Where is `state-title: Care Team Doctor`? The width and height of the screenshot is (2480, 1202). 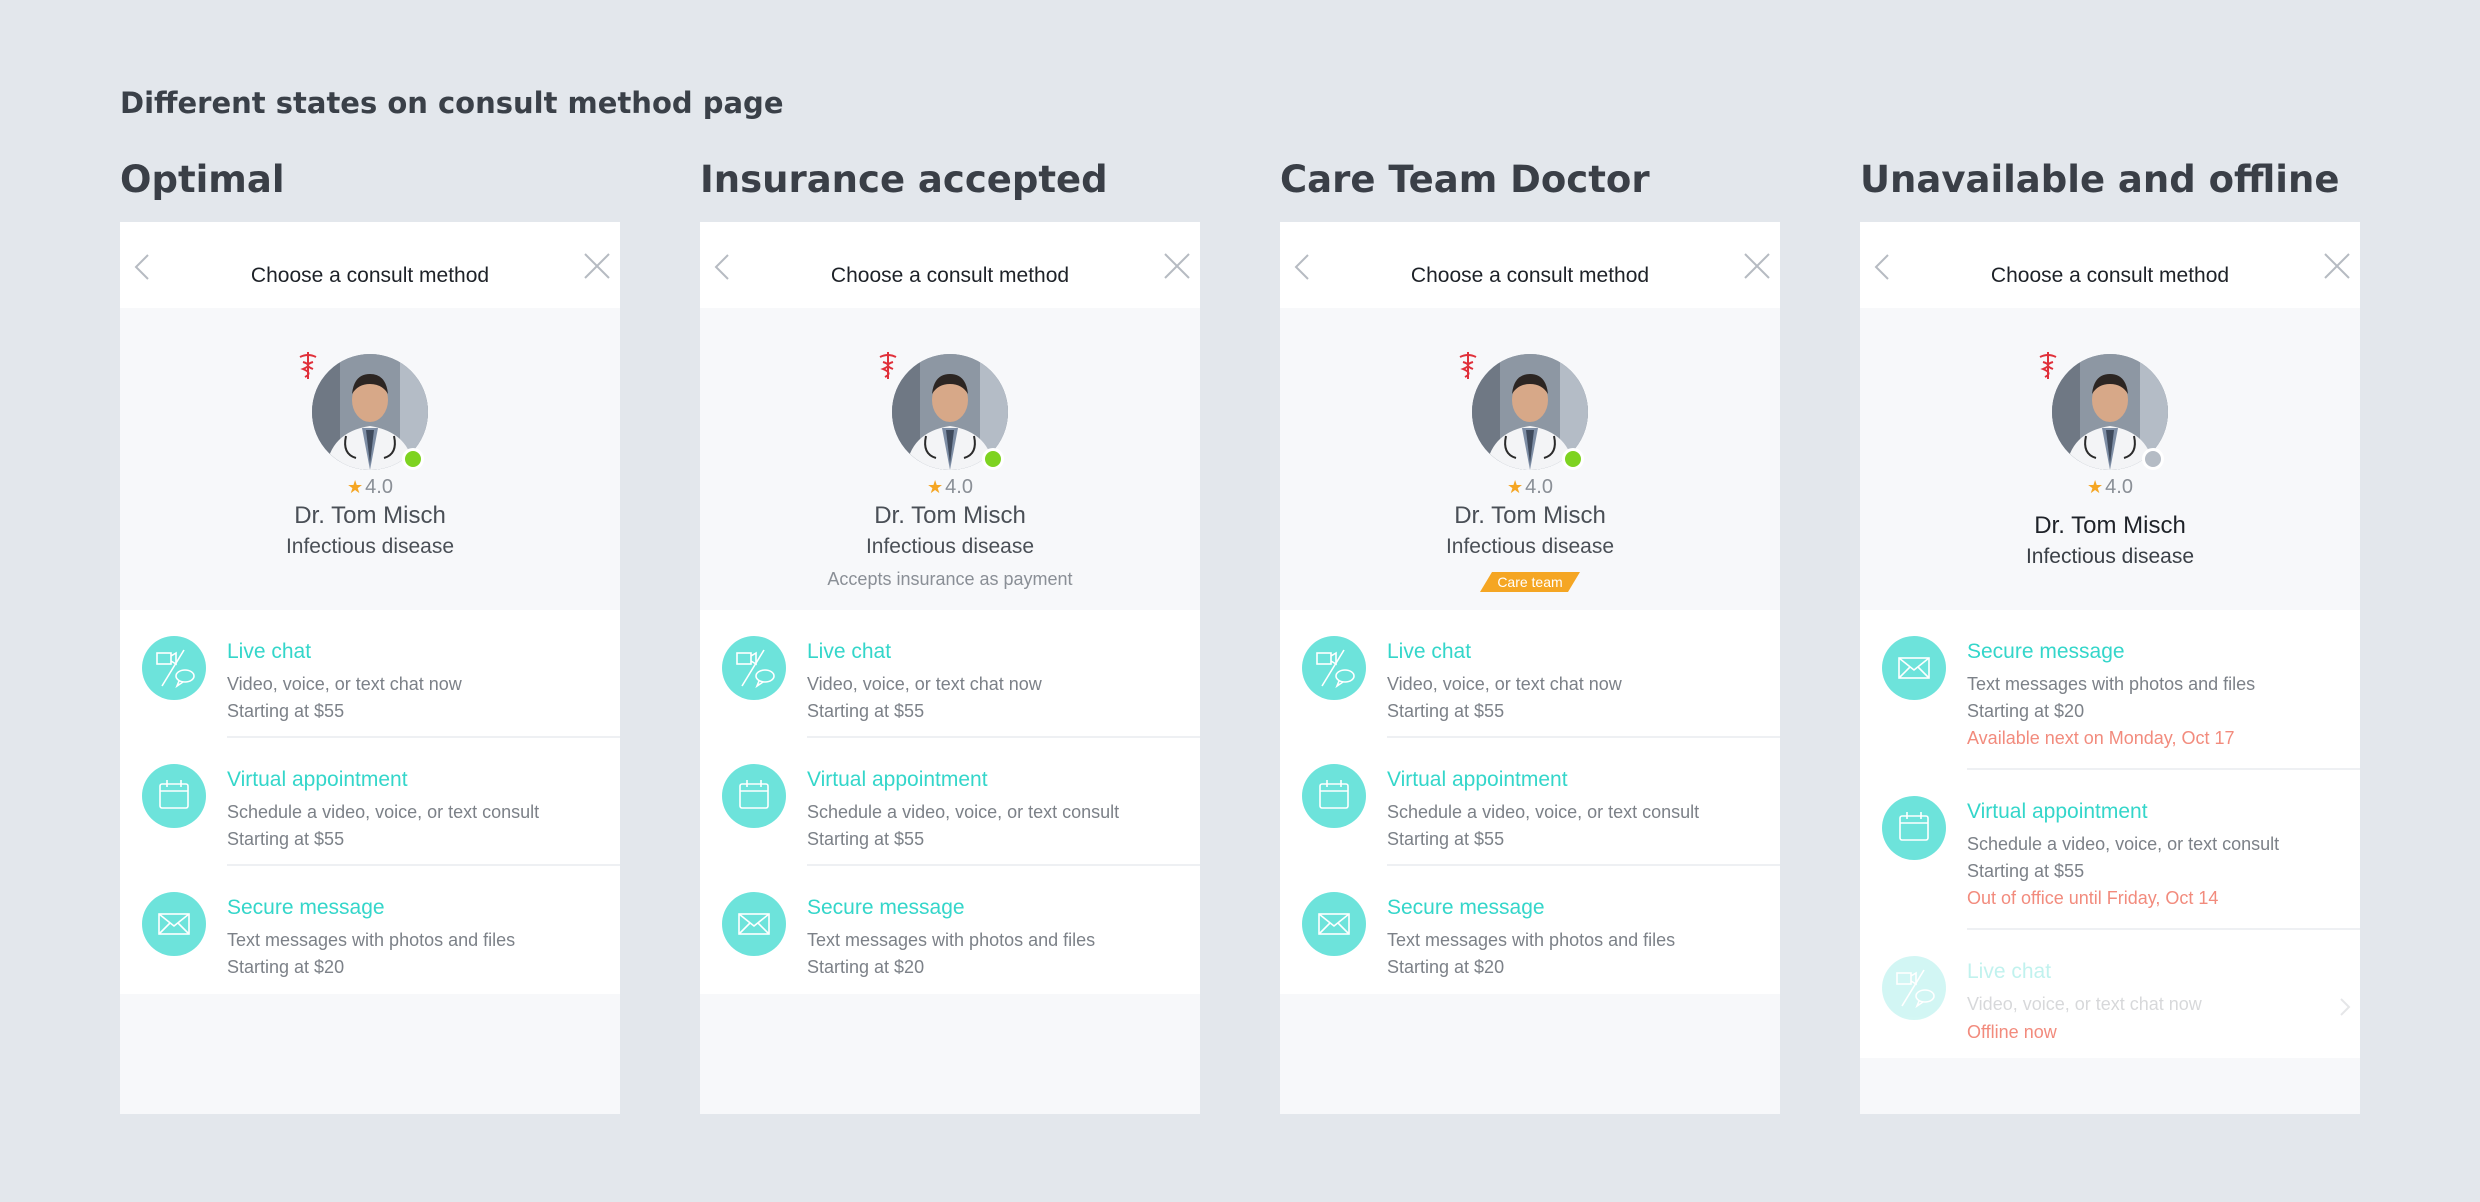 state-title: Care Team Doctor is located at coordinates (1465, 179).